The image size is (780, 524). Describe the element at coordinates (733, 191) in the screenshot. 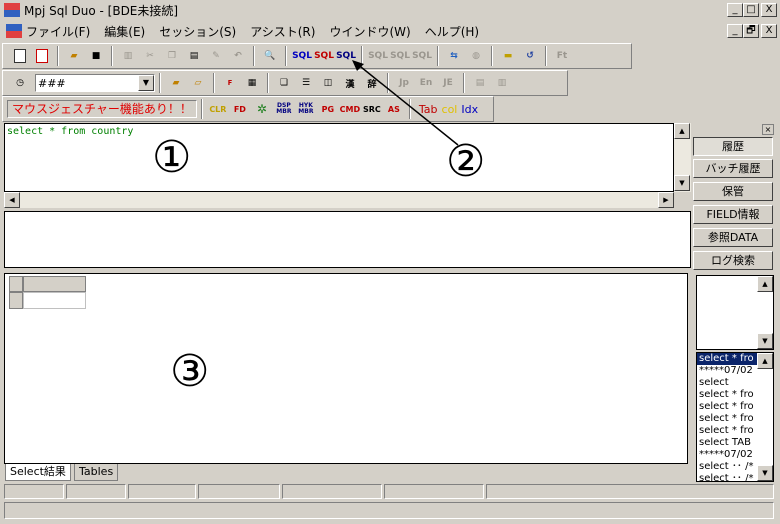

I see `saved-button: 保管` at that location.